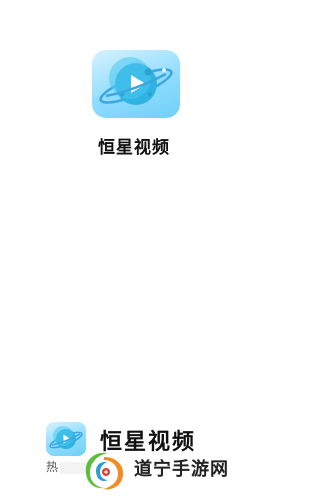 This screenshot has height=500, width=320. I want to click on partial-label: 热, so click(52, 467).